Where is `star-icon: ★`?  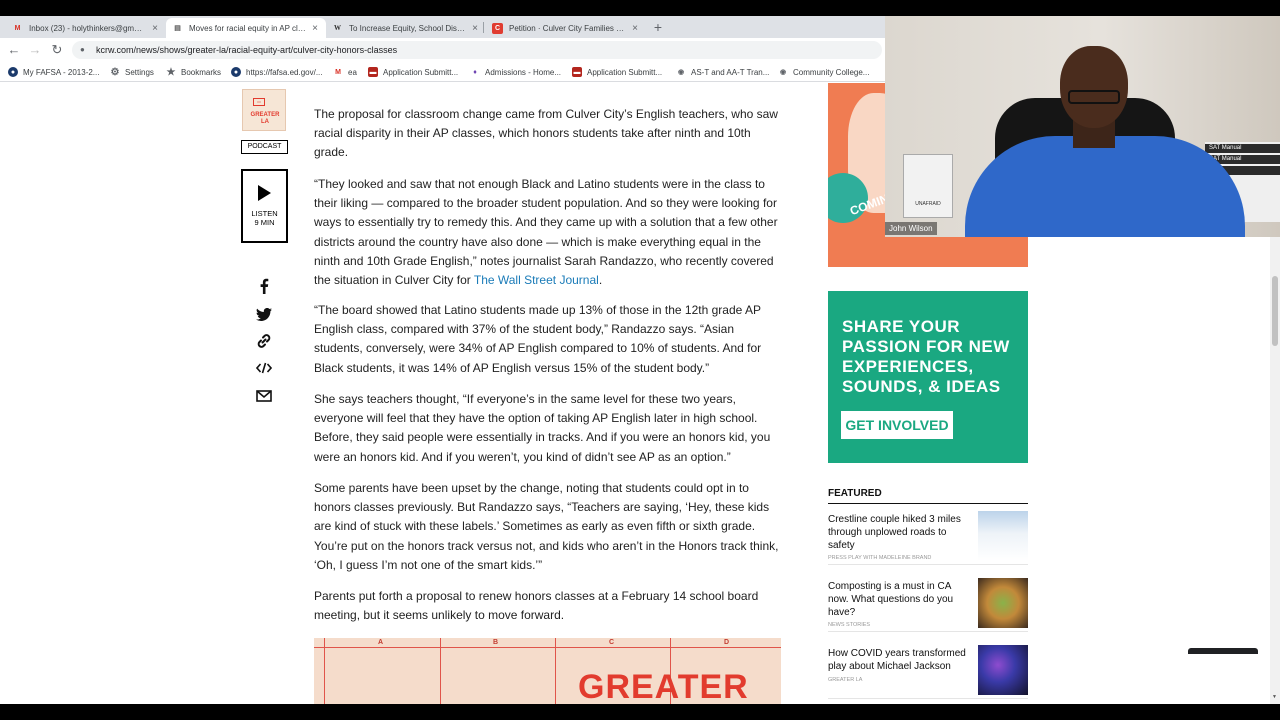 star-icon: ★ is located at coordinates (171, 72).